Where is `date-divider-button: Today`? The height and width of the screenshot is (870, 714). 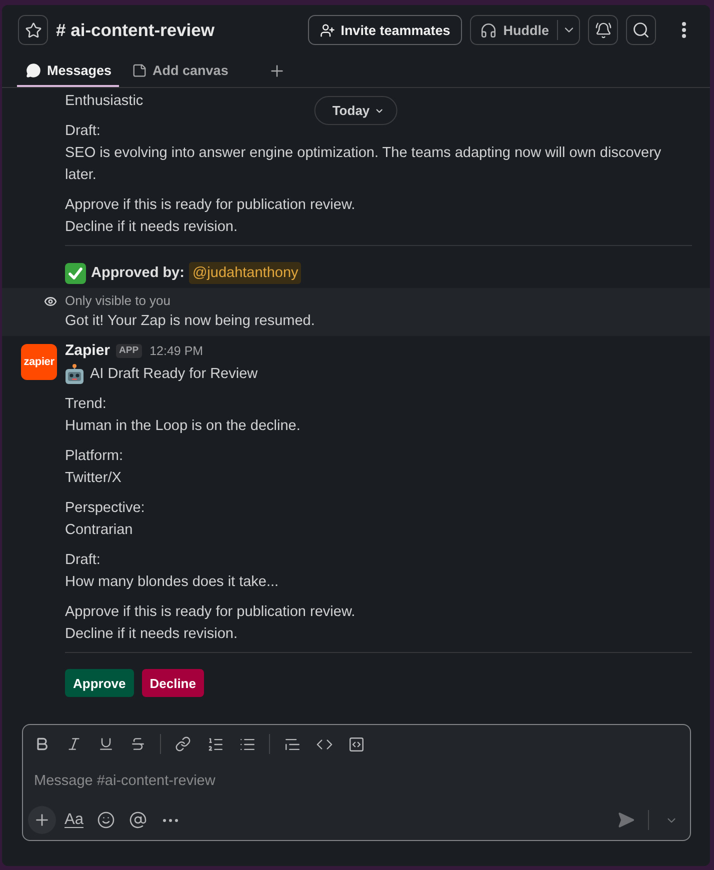 date-divider-button: Today is located at coordinates (356, 110).